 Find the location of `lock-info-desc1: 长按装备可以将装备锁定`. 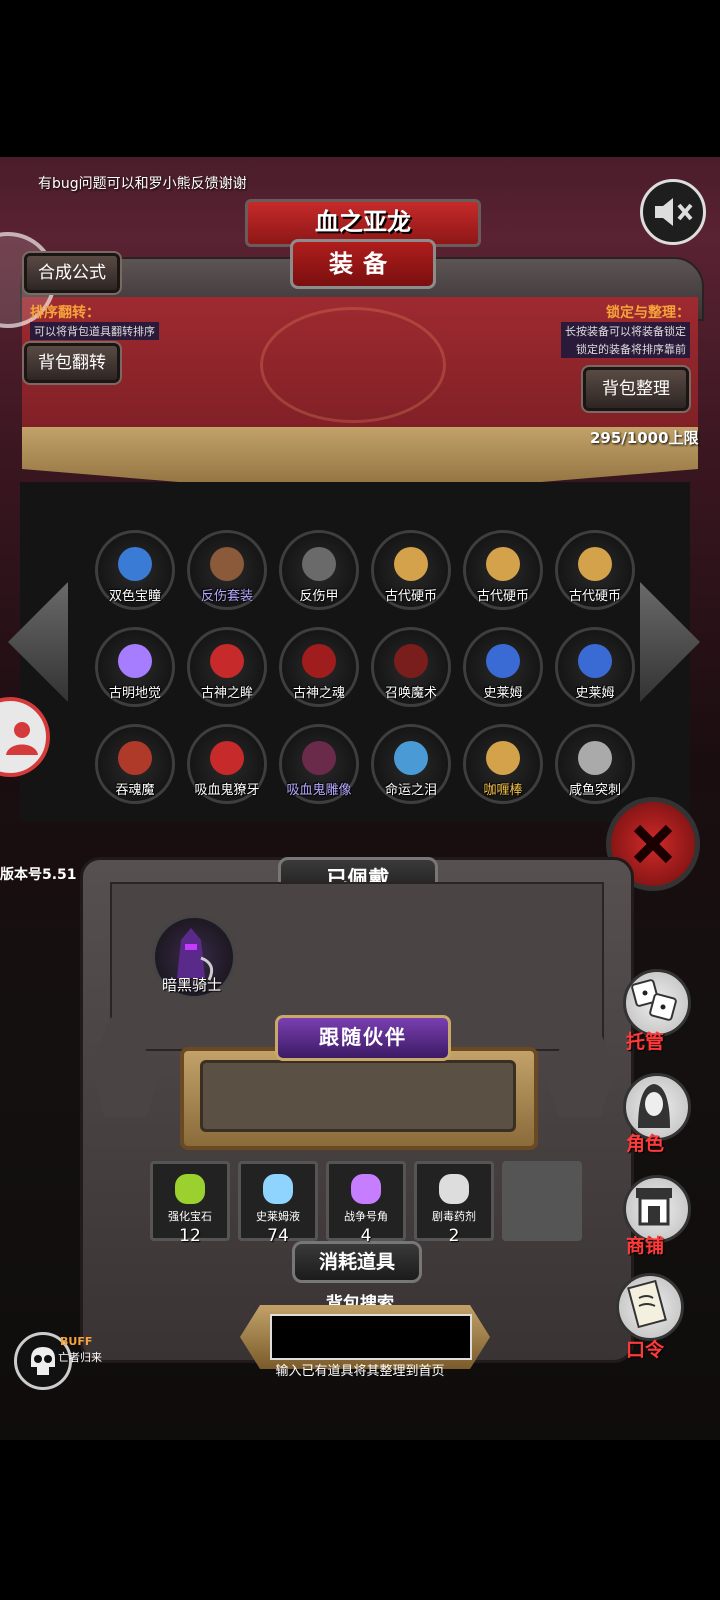

lock-info-desc1: 长按装备可以将装备锁定 is located at coordinates (625, 331).